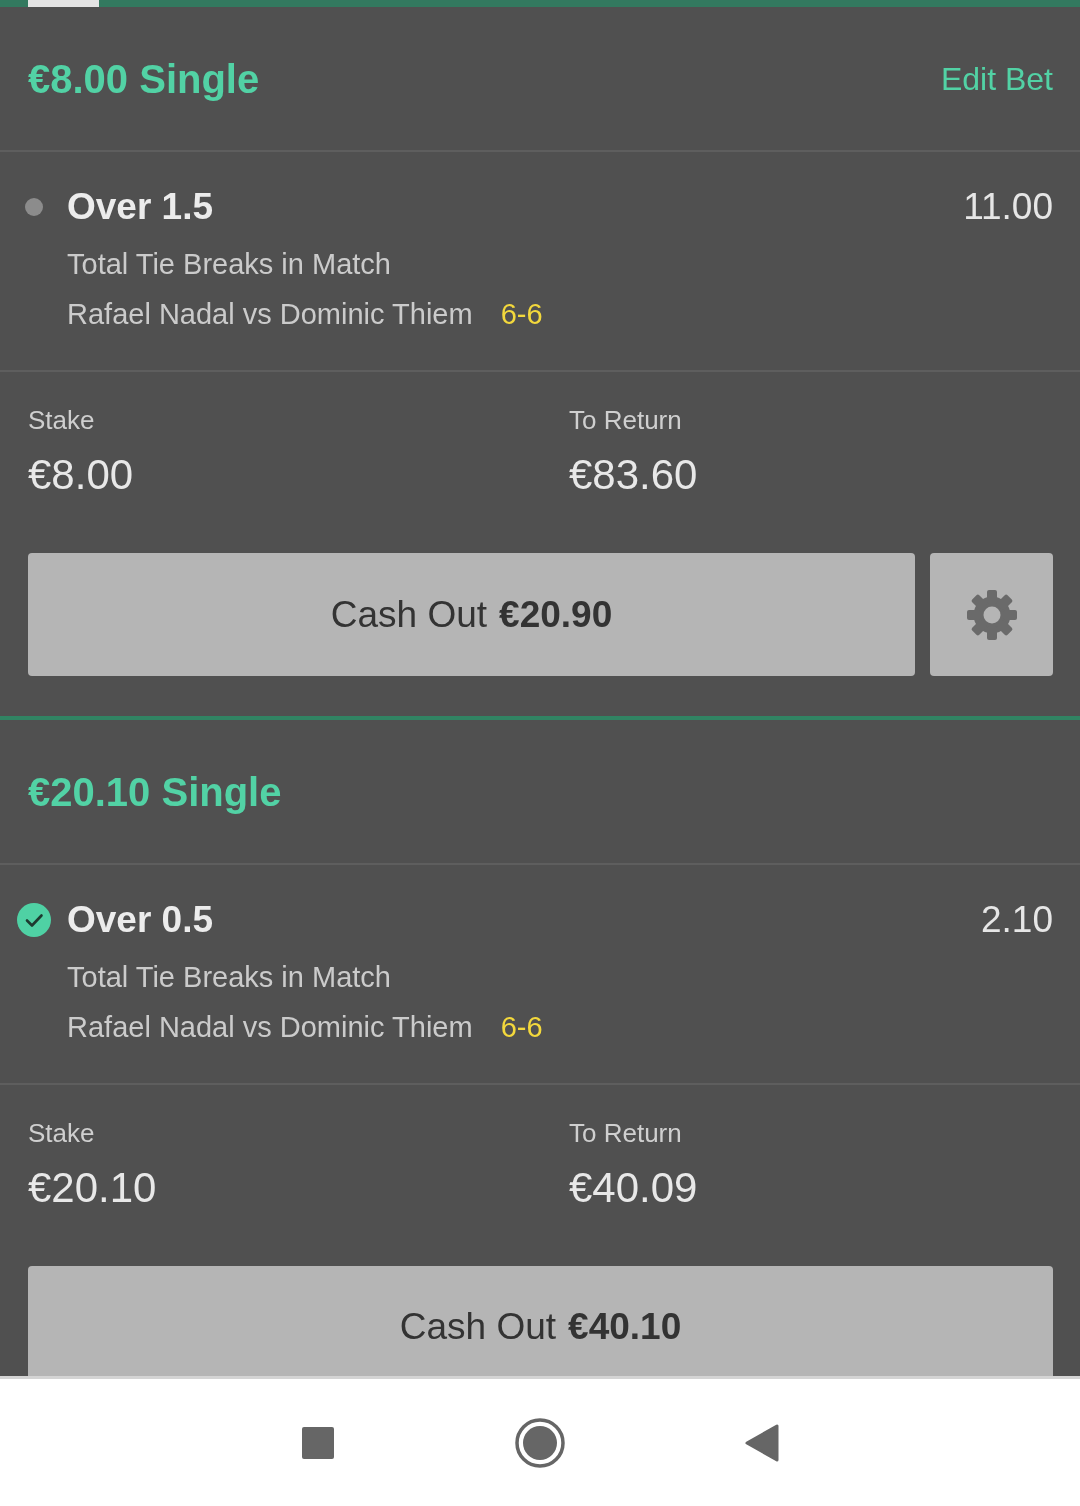  I want to click on settings-button, so click(991, 614).